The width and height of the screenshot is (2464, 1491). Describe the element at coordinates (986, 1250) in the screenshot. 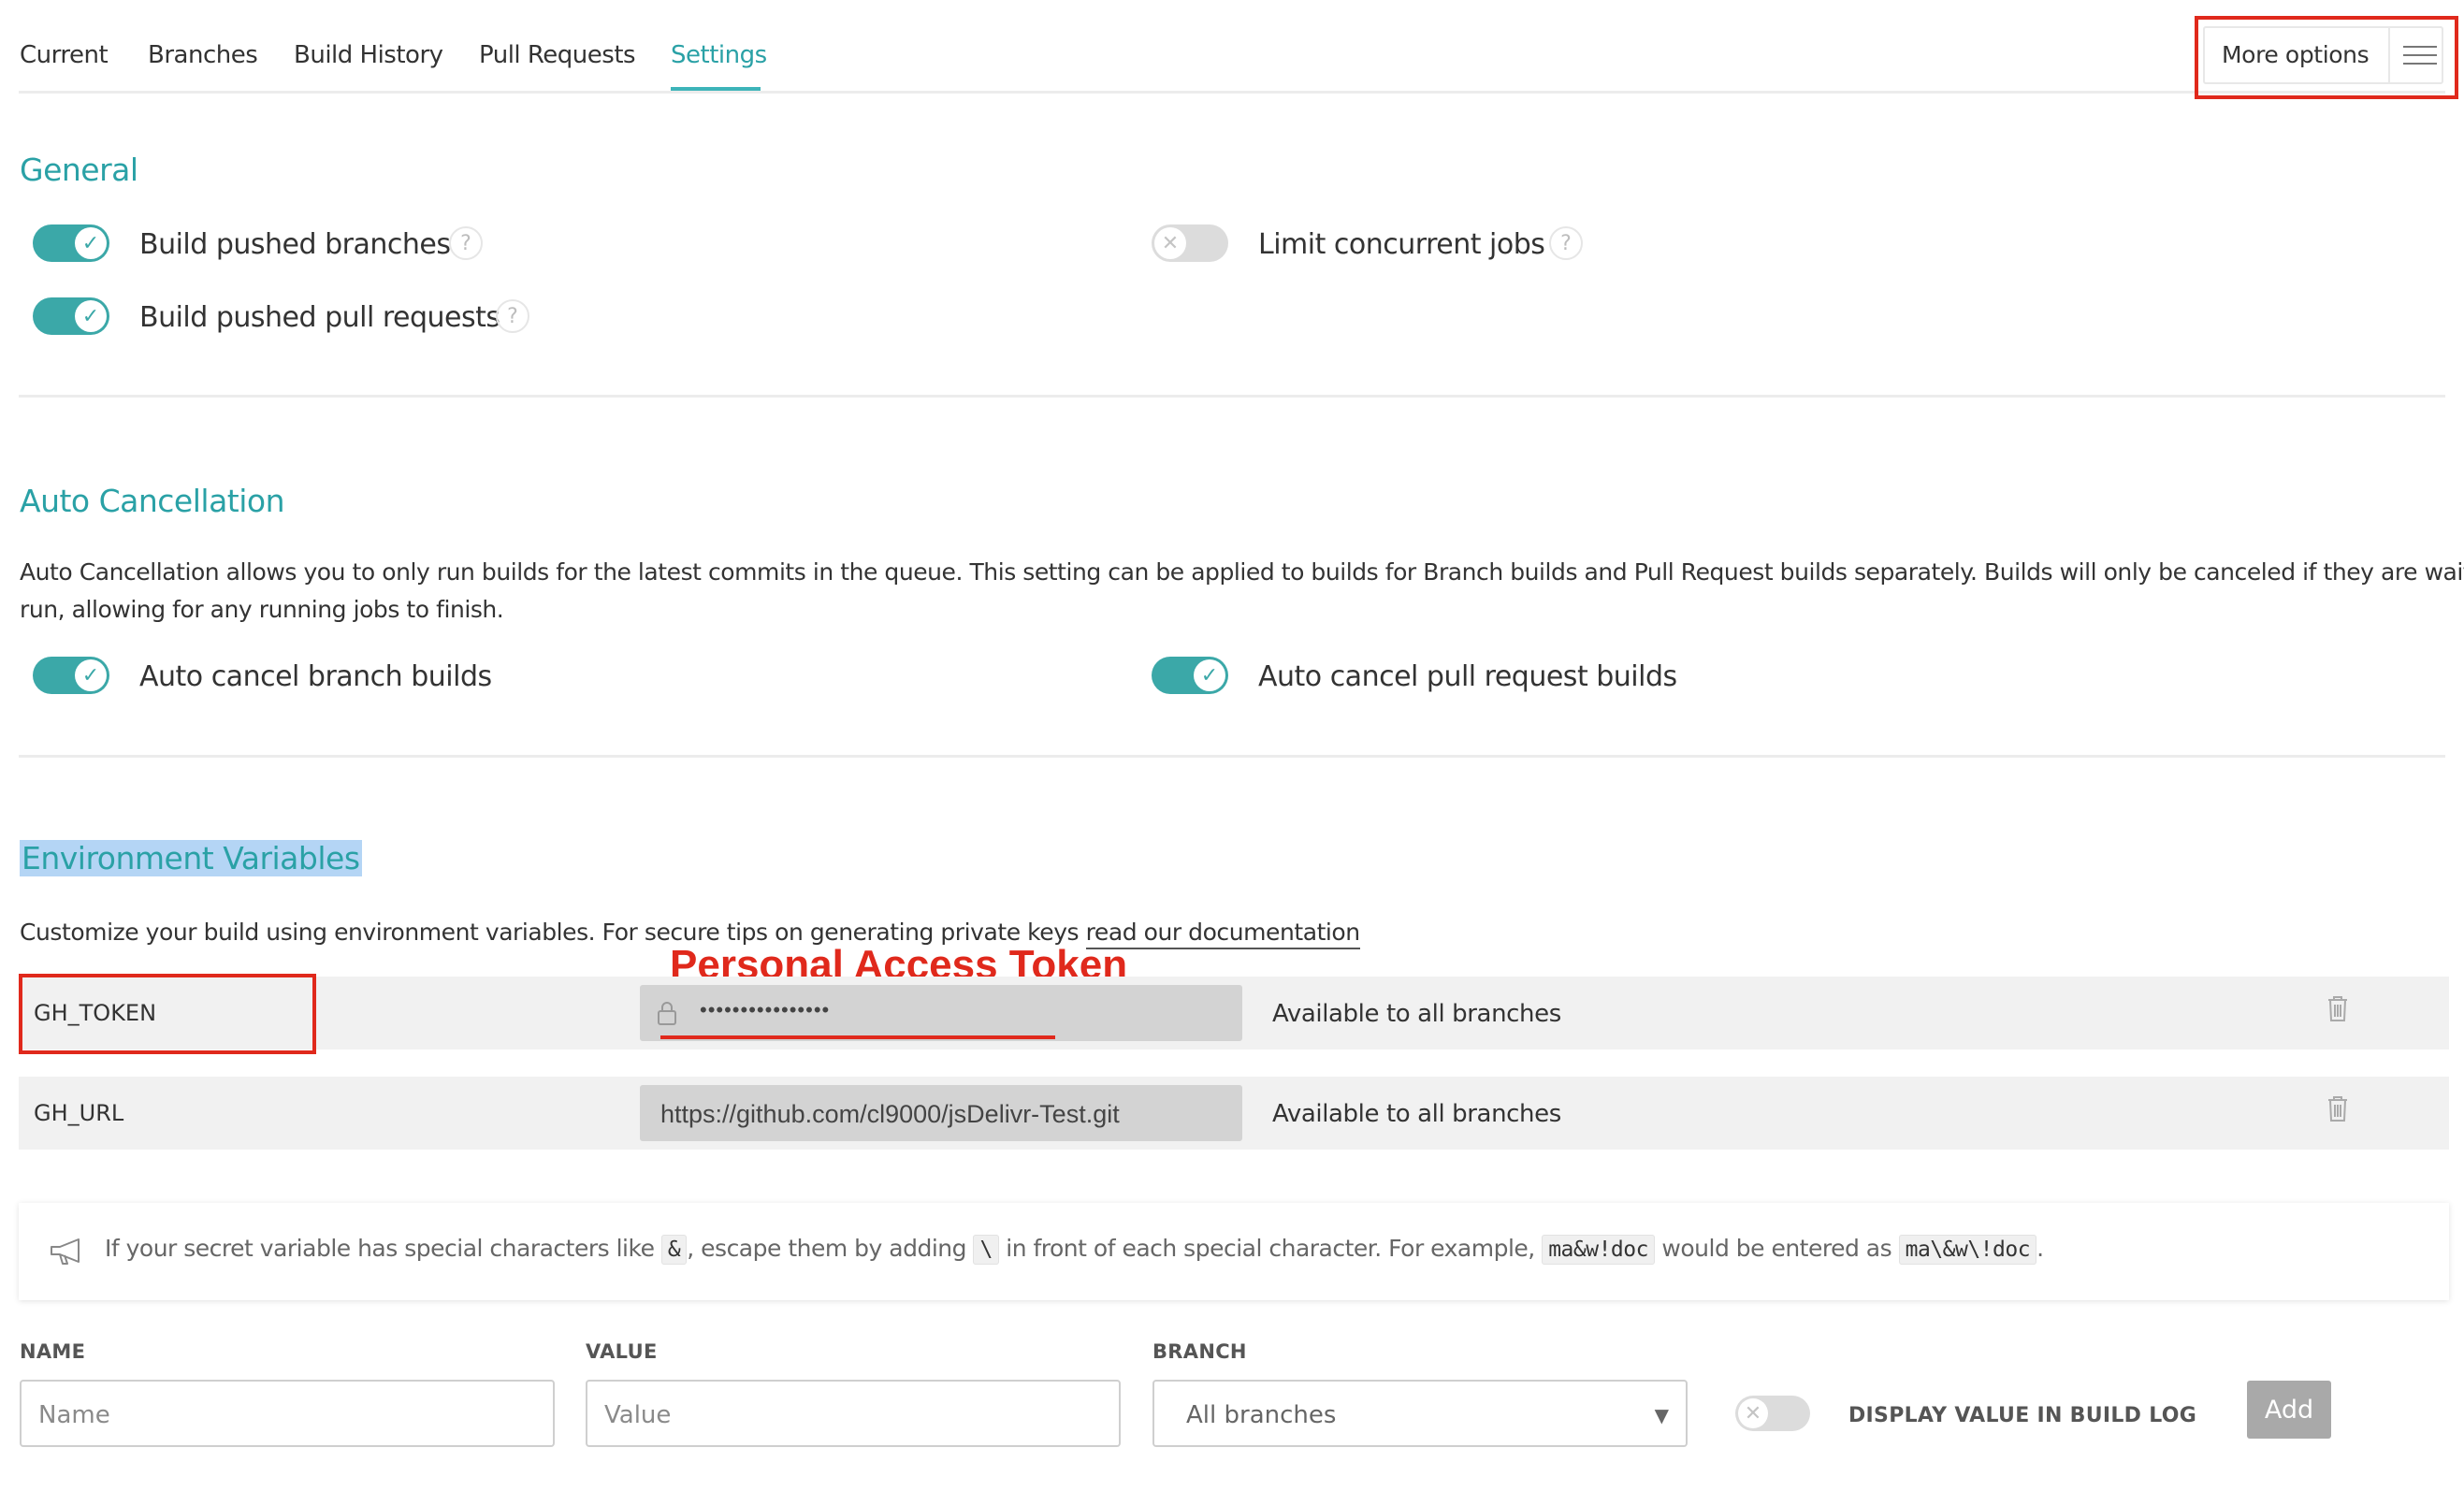

I see `notice-code: \` at that location.